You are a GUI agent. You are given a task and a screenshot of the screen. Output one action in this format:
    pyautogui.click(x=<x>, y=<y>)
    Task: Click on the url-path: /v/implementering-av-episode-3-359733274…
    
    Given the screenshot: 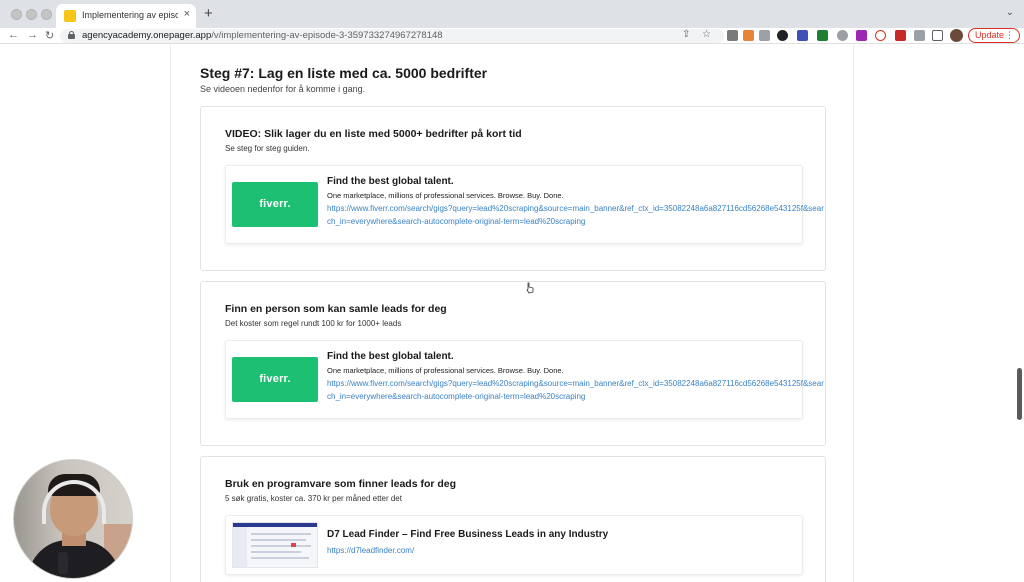 What is the action you would take?
    pyautogui.click(x=327, y=35)
    